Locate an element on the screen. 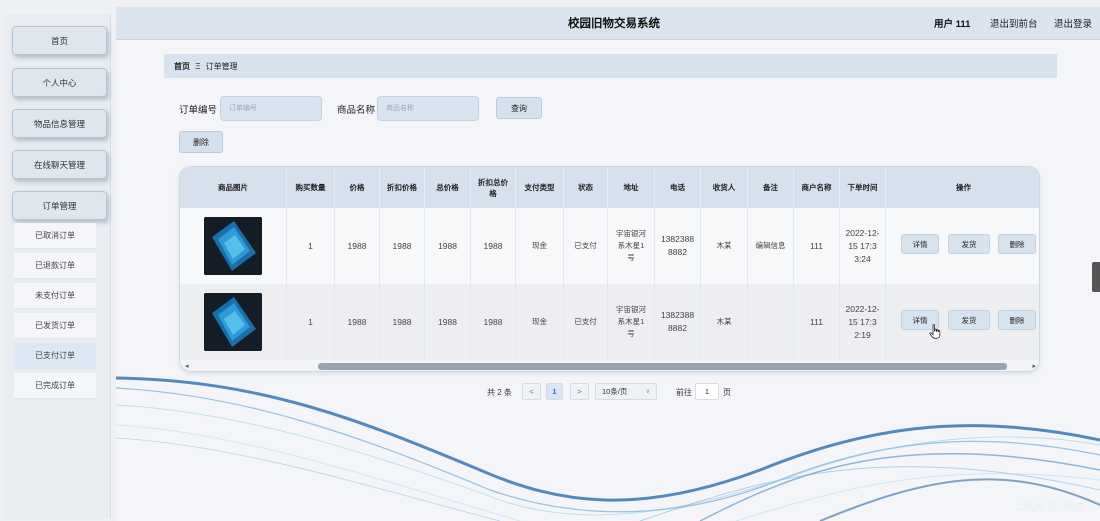 The image size is (1100, 521). submenu-cancelled-orders: 已取消订单 is located at coordinates (55, 236).